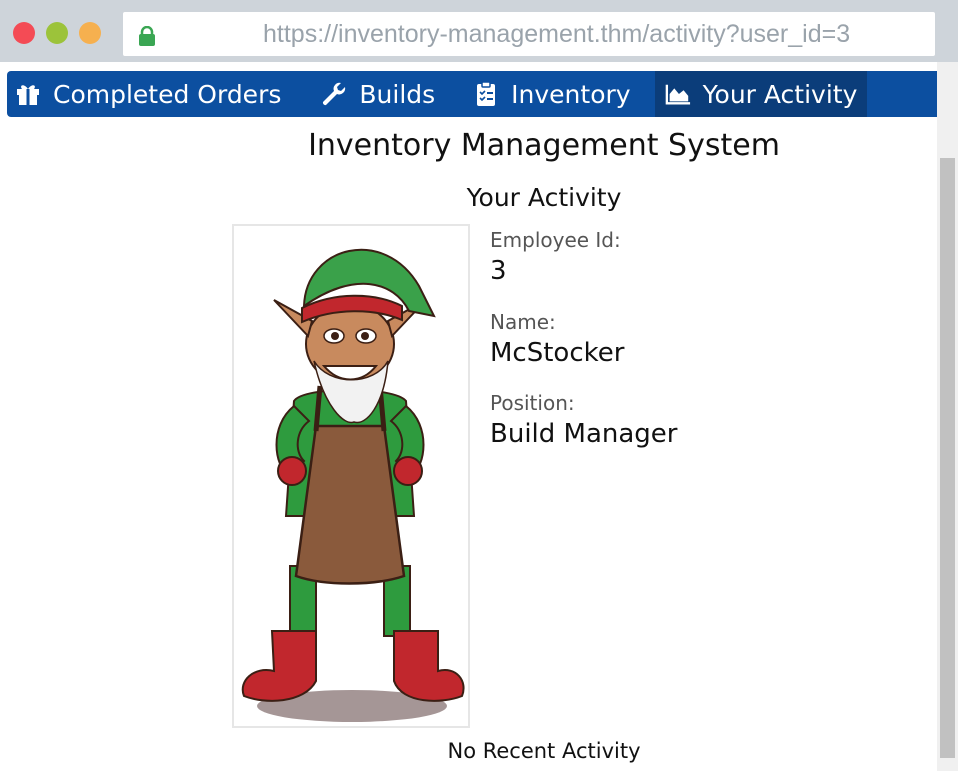  Describe the element at coordinates (678, 94) in the screenshot. I see `area-chart-icon` at that location.